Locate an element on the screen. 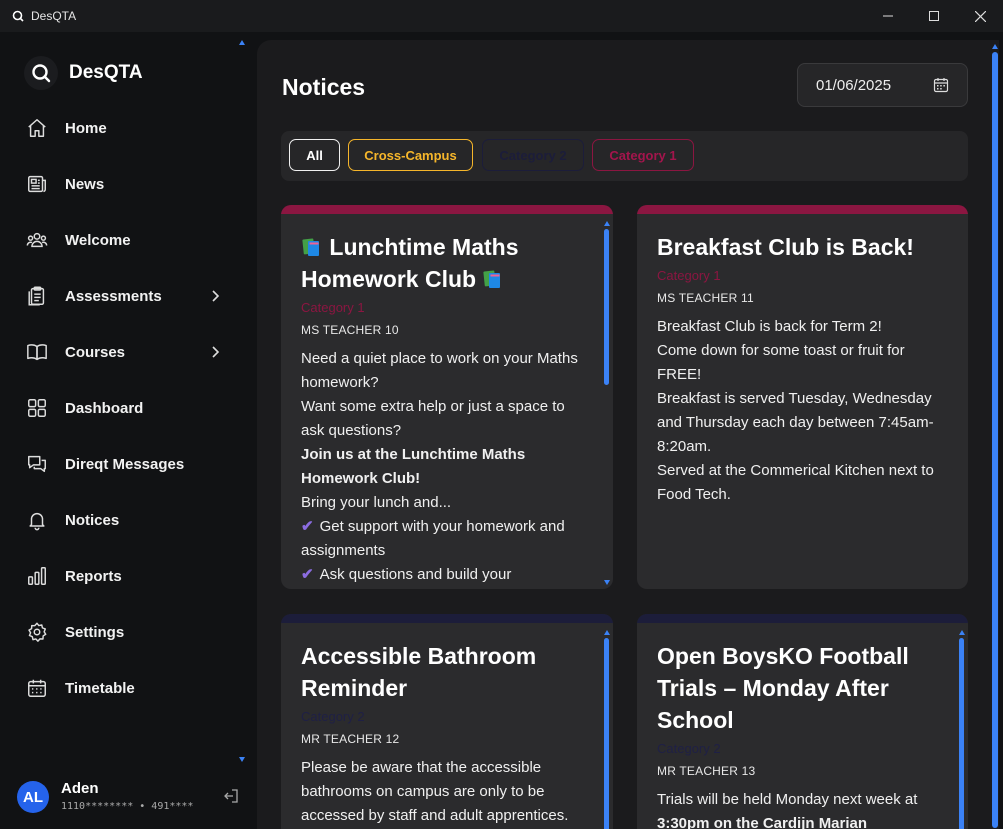 The width and height of the screenshot is (1003, 829). filter-cross-campus: Cross-Campus is located at coordinates (410, 155).